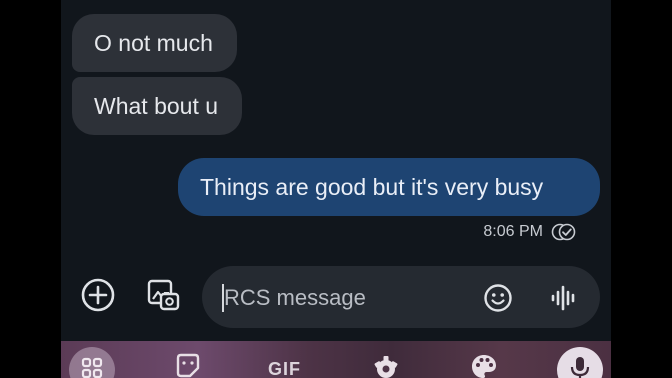  What do you see at coordinates (498, 298) in the screenshot?
I see `emoji-button` at bounding box center [498, 298].